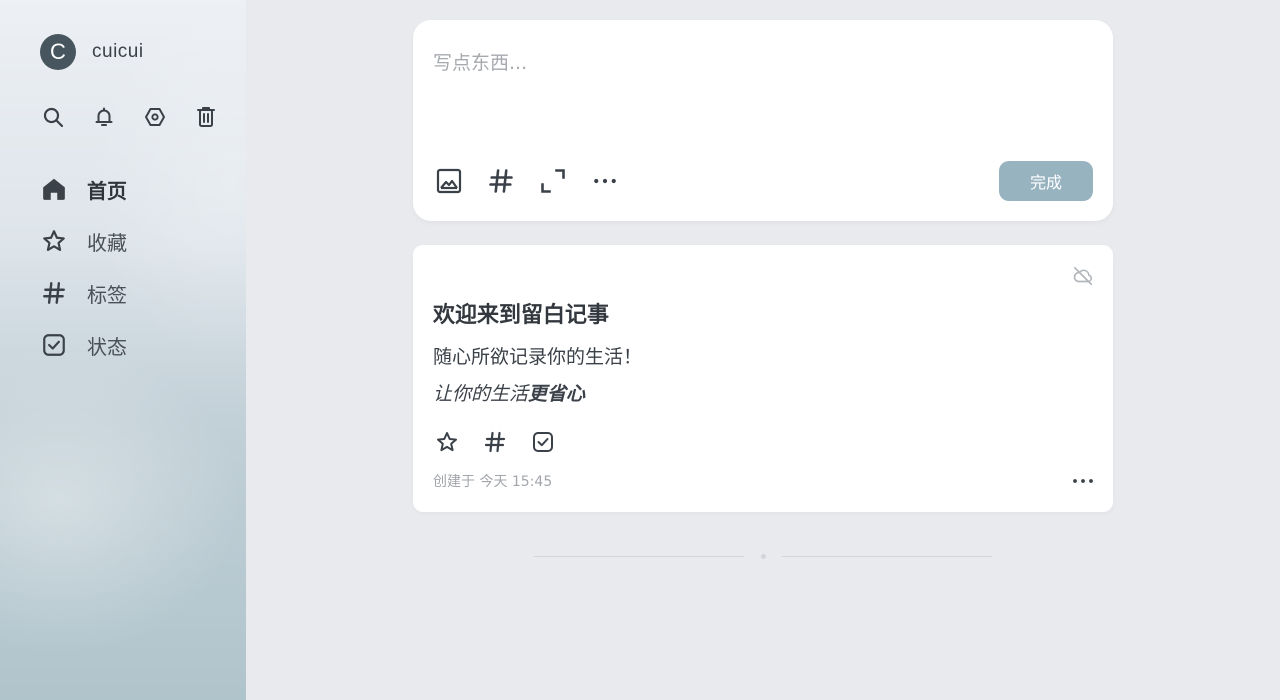  I want to click on note-body-line-emphasis: 让你的生活更省心, so click(509, 392).